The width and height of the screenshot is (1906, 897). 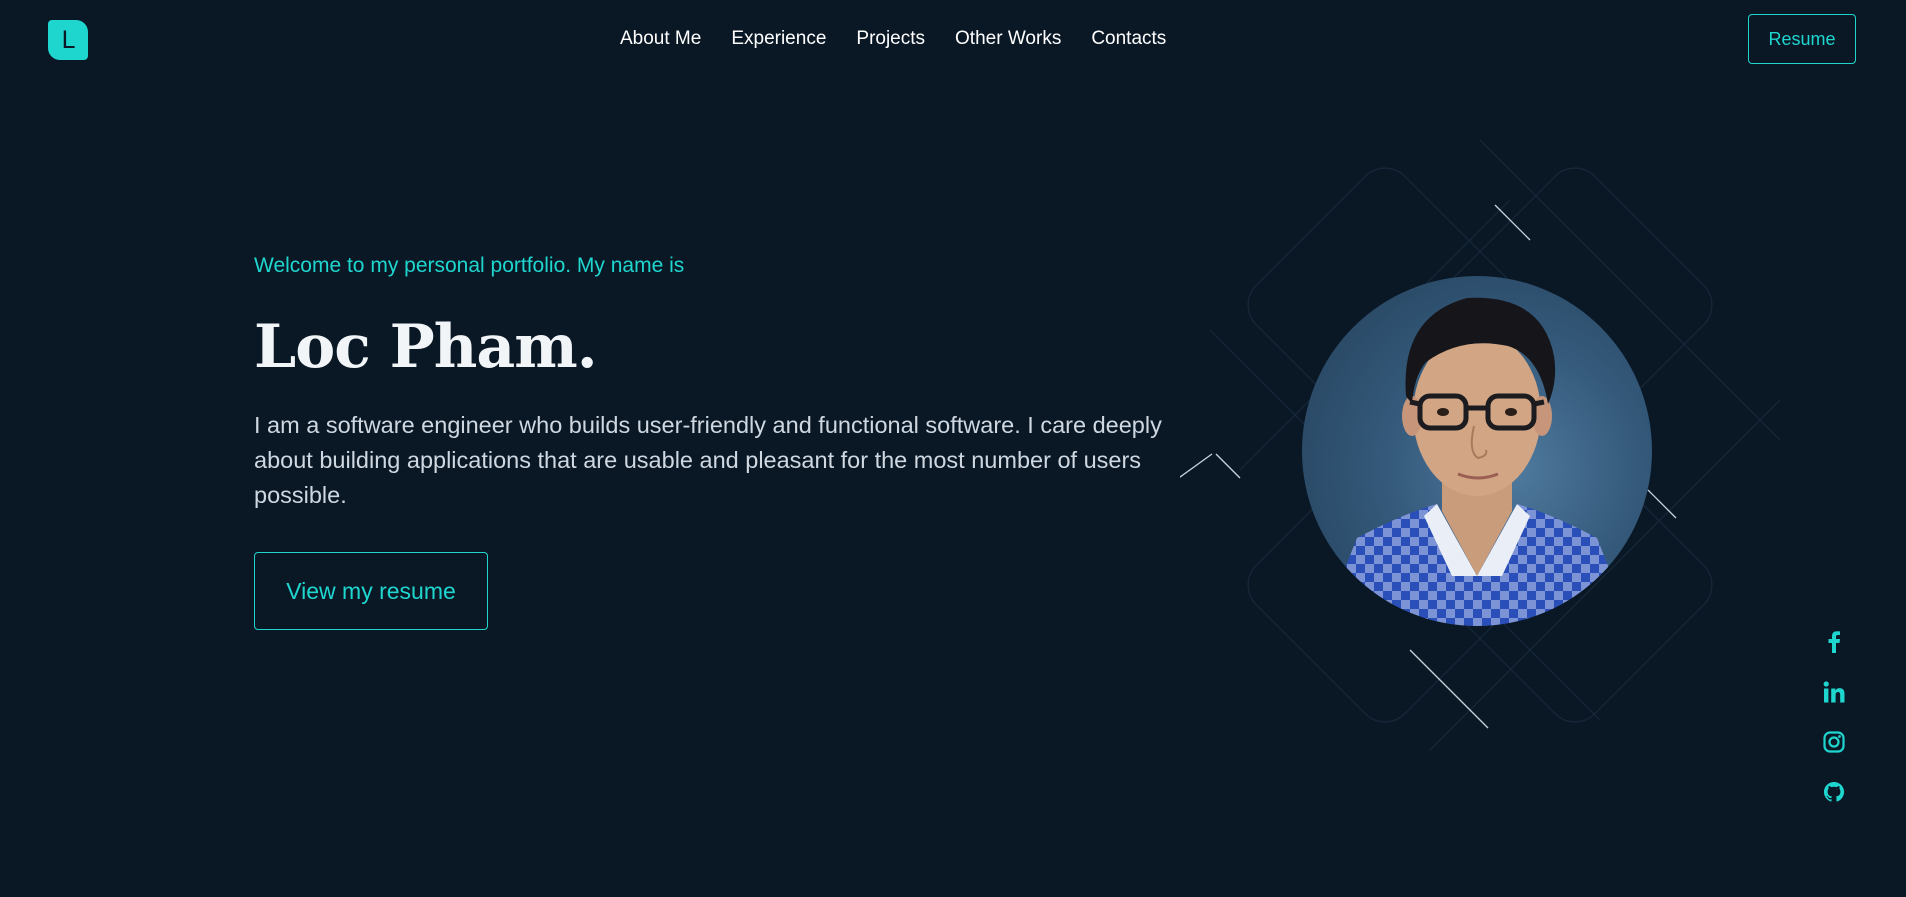 I want to click on logo-letter: L, so click(x=68, y=40).